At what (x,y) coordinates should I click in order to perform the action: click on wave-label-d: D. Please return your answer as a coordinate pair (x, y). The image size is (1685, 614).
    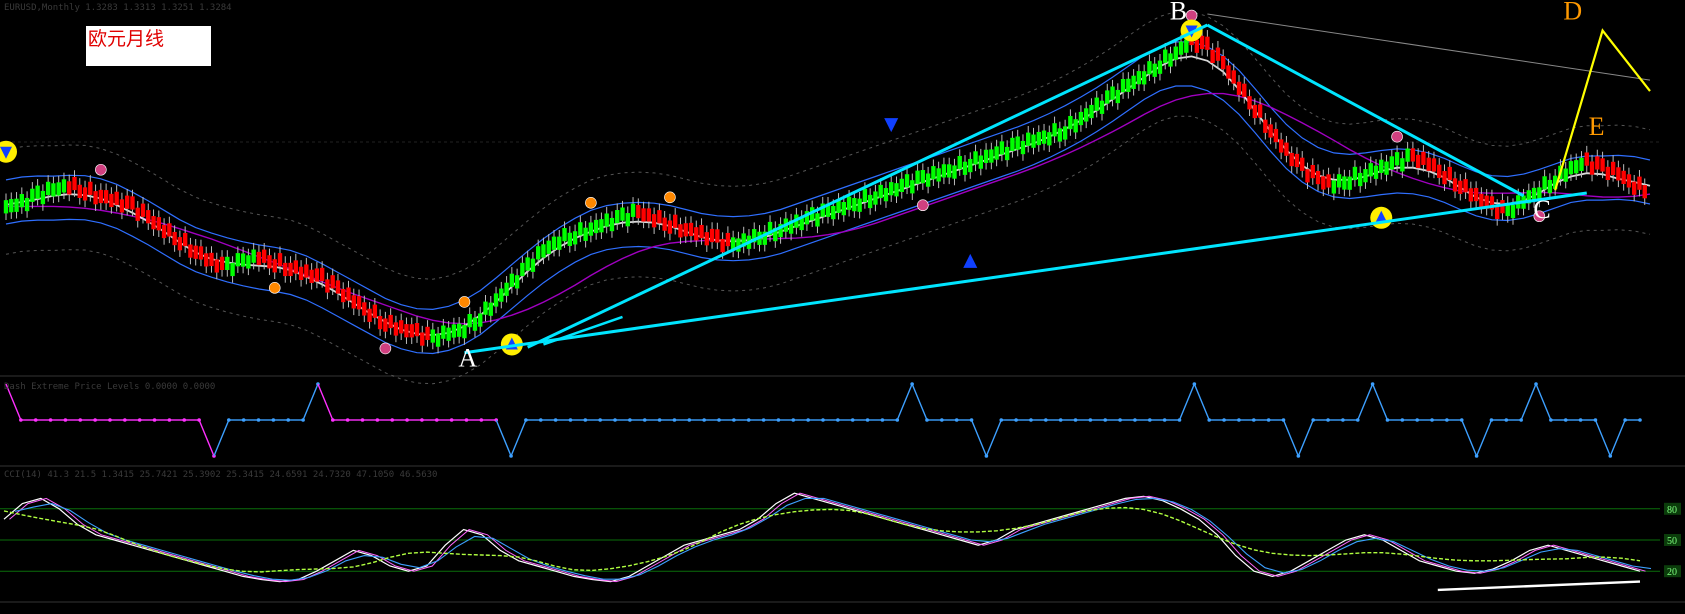
    Looking at the image, I should click on (1572, 13).